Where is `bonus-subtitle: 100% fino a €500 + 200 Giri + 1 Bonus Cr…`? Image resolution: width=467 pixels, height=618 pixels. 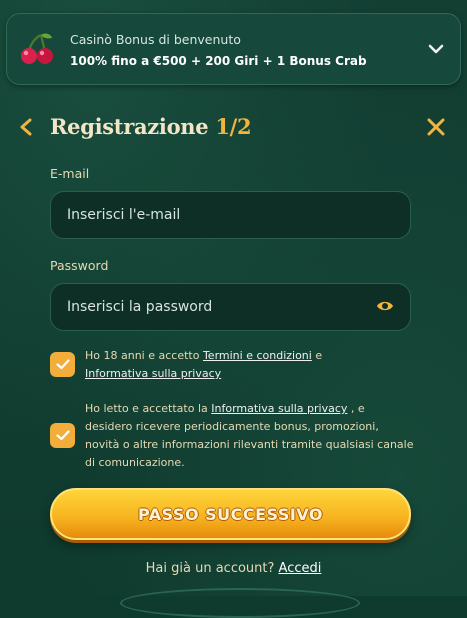
bonus-subtitle: 100% fino a €500 + 200 Giri + 1 Bonus Cr… is located at coordinates (218, 61).